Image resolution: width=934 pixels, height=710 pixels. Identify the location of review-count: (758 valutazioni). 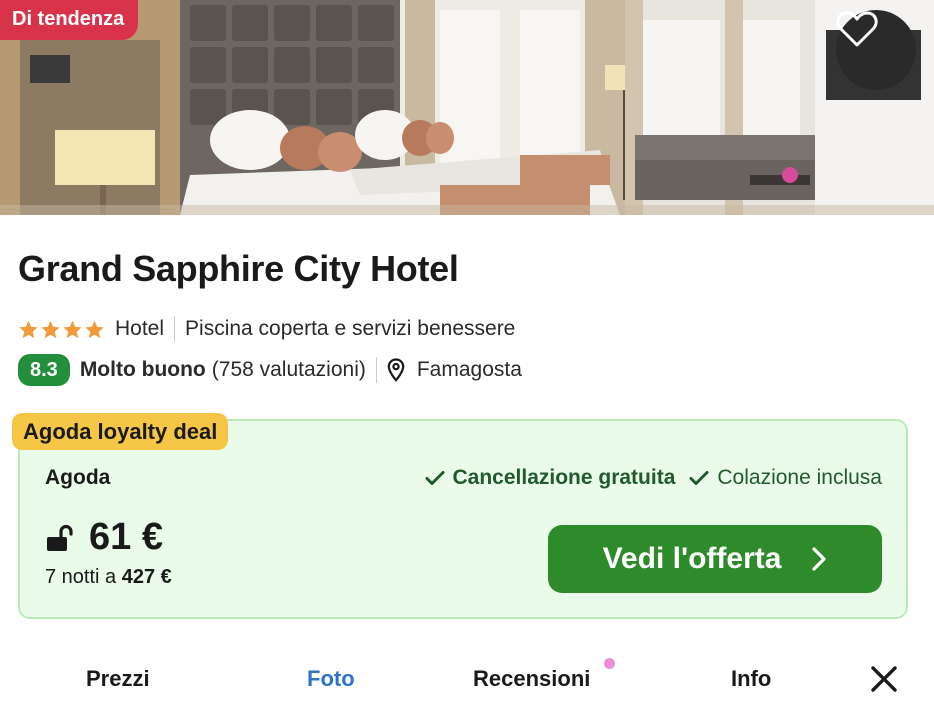
(289, 370).